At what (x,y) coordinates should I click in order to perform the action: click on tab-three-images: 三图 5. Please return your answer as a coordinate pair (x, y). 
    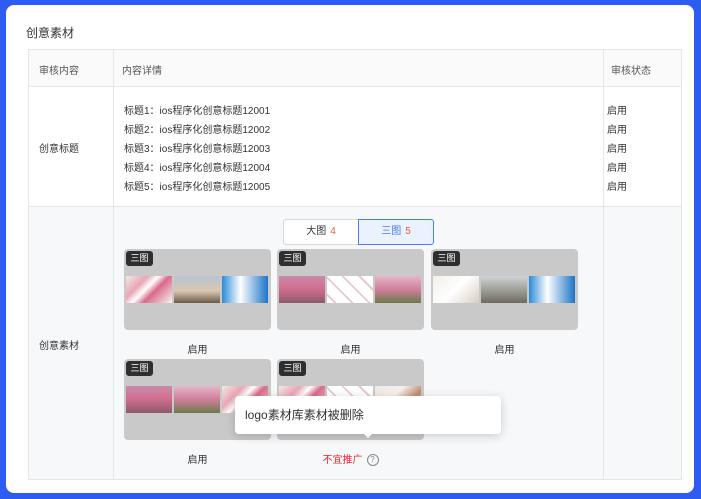
    Looking at the image, I should click on (396, 232).